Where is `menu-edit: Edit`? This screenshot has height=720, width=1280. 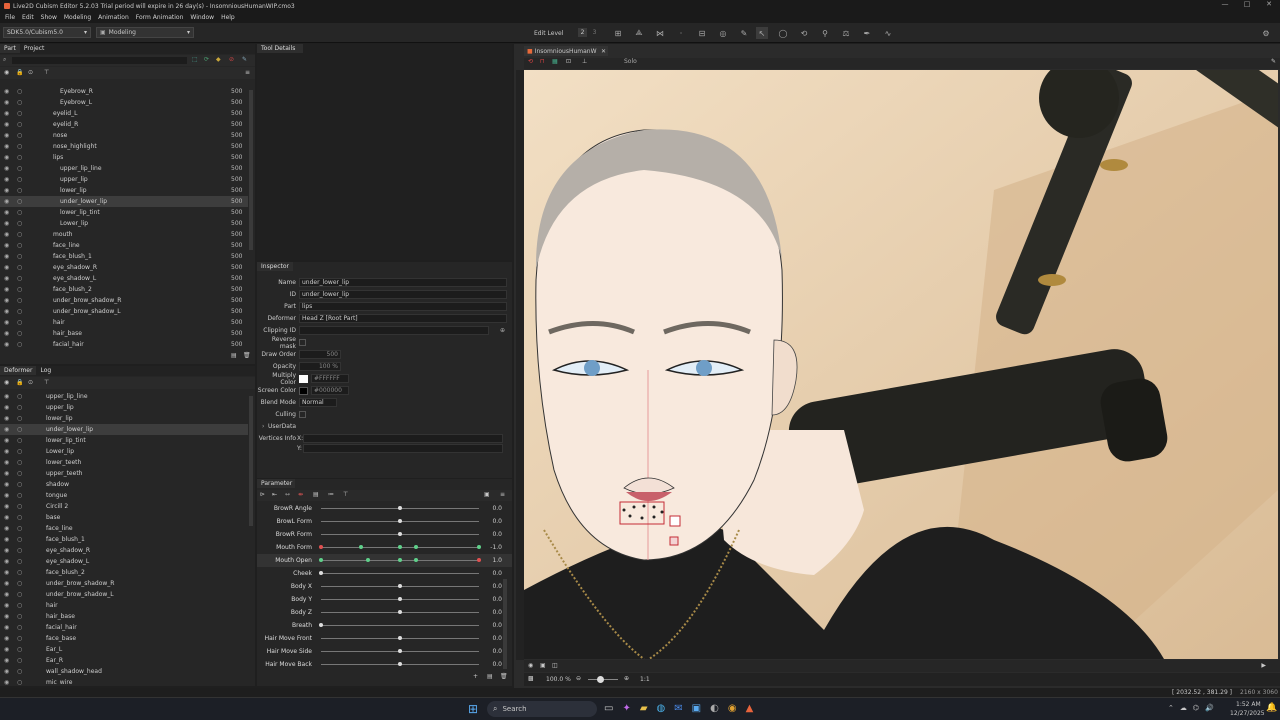
menu-edit: Edit is located at coordinates (28, 17).